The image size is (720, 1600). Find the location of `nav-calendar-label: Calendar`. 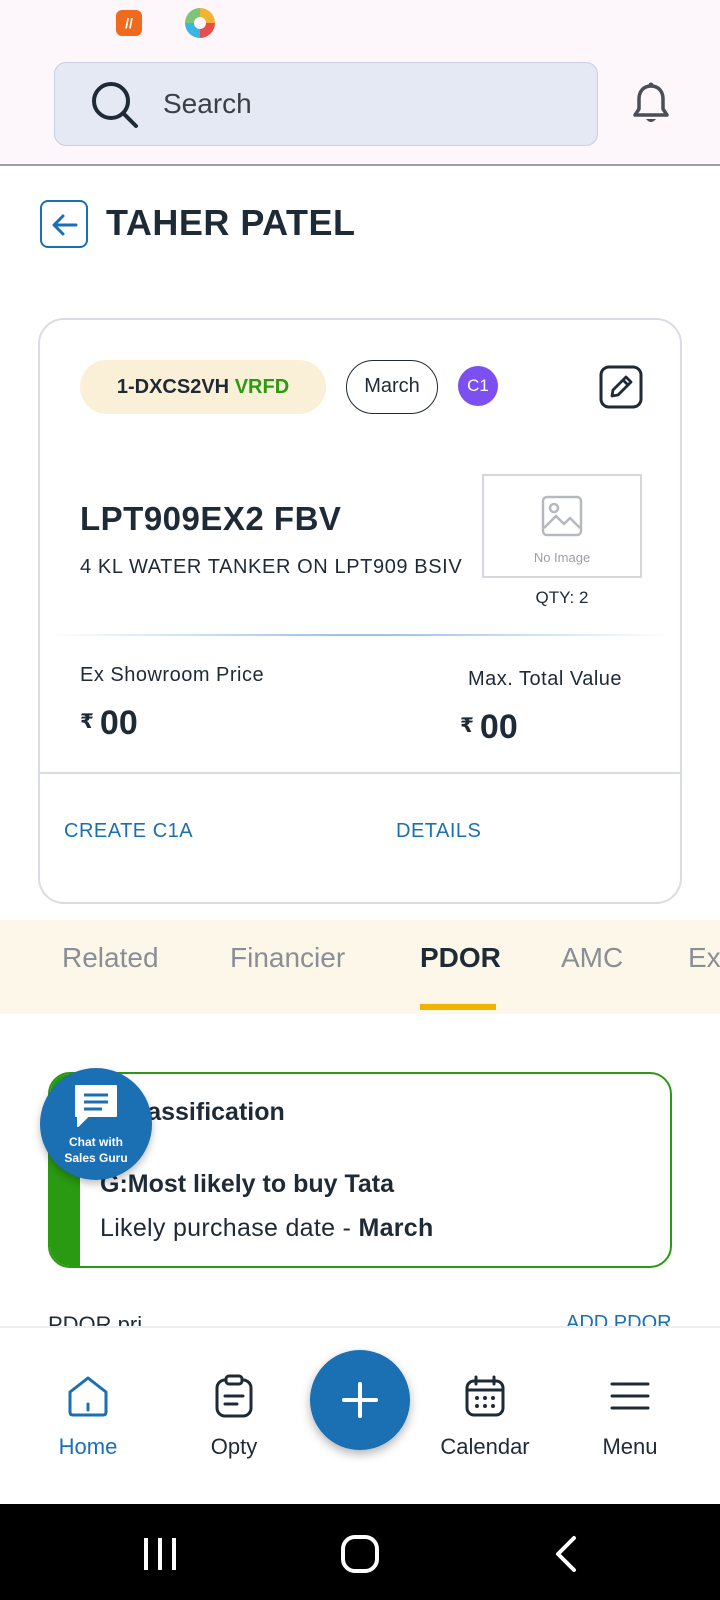

nav-calendar-label: Calendar is located at coordinates (485, 1446).